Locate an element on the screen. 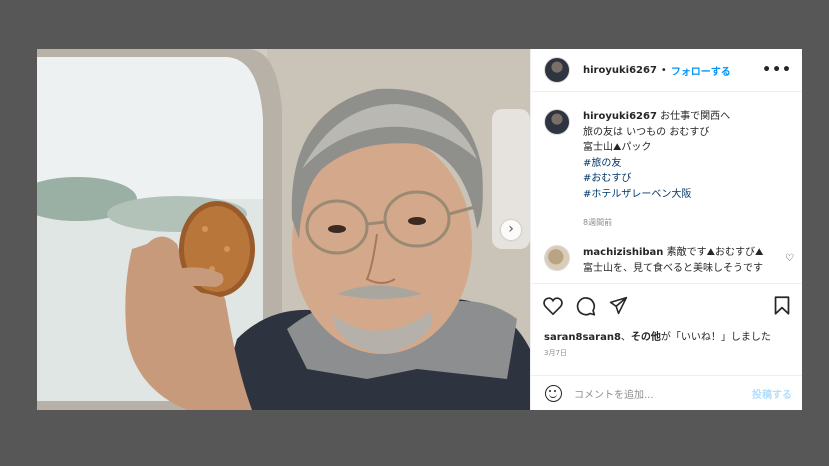  post-username: hiroyuki6267 is located at coordinates (620, 70).